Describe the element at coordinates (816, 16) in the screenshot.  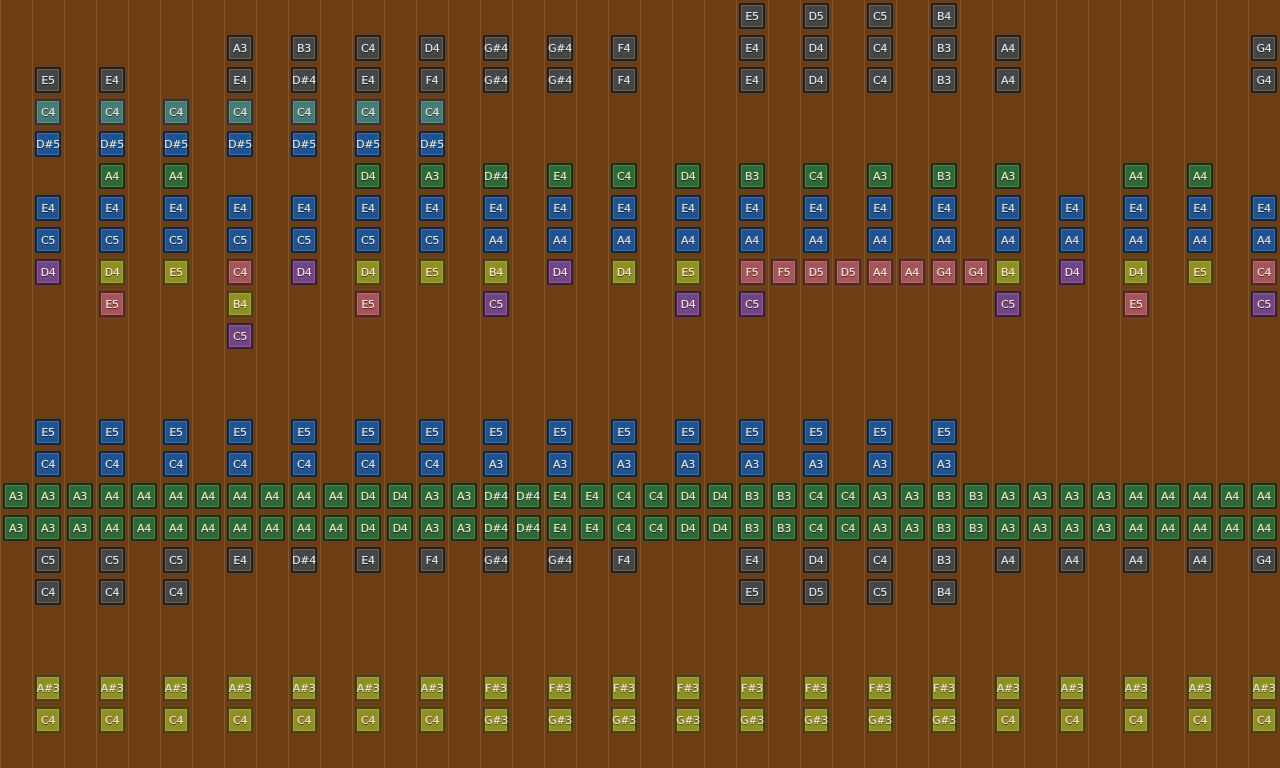
I see `note-block: D5` at that location.